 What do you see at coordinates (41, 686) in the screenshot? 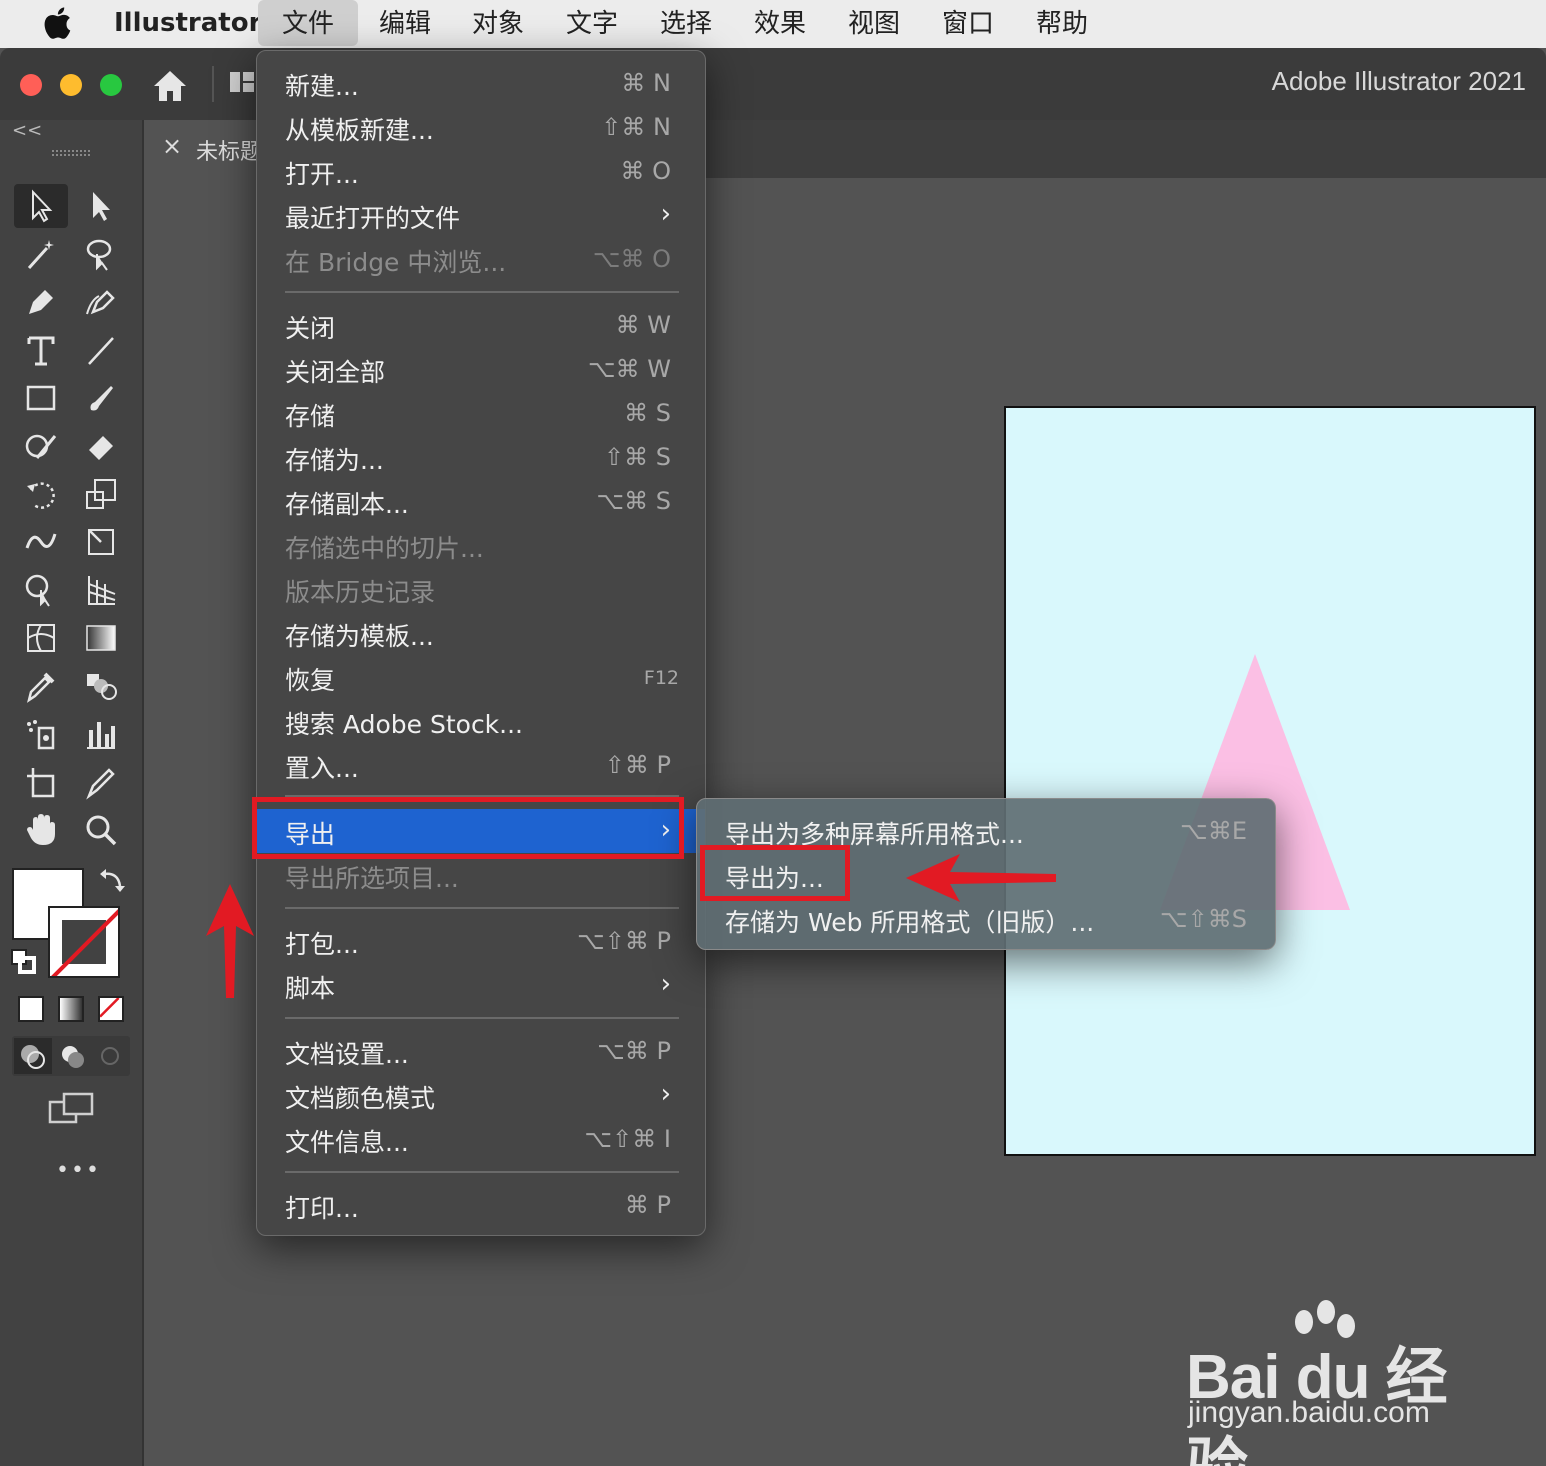
I see `eyedropper-tool-icon` at bounding box center [41, 686].